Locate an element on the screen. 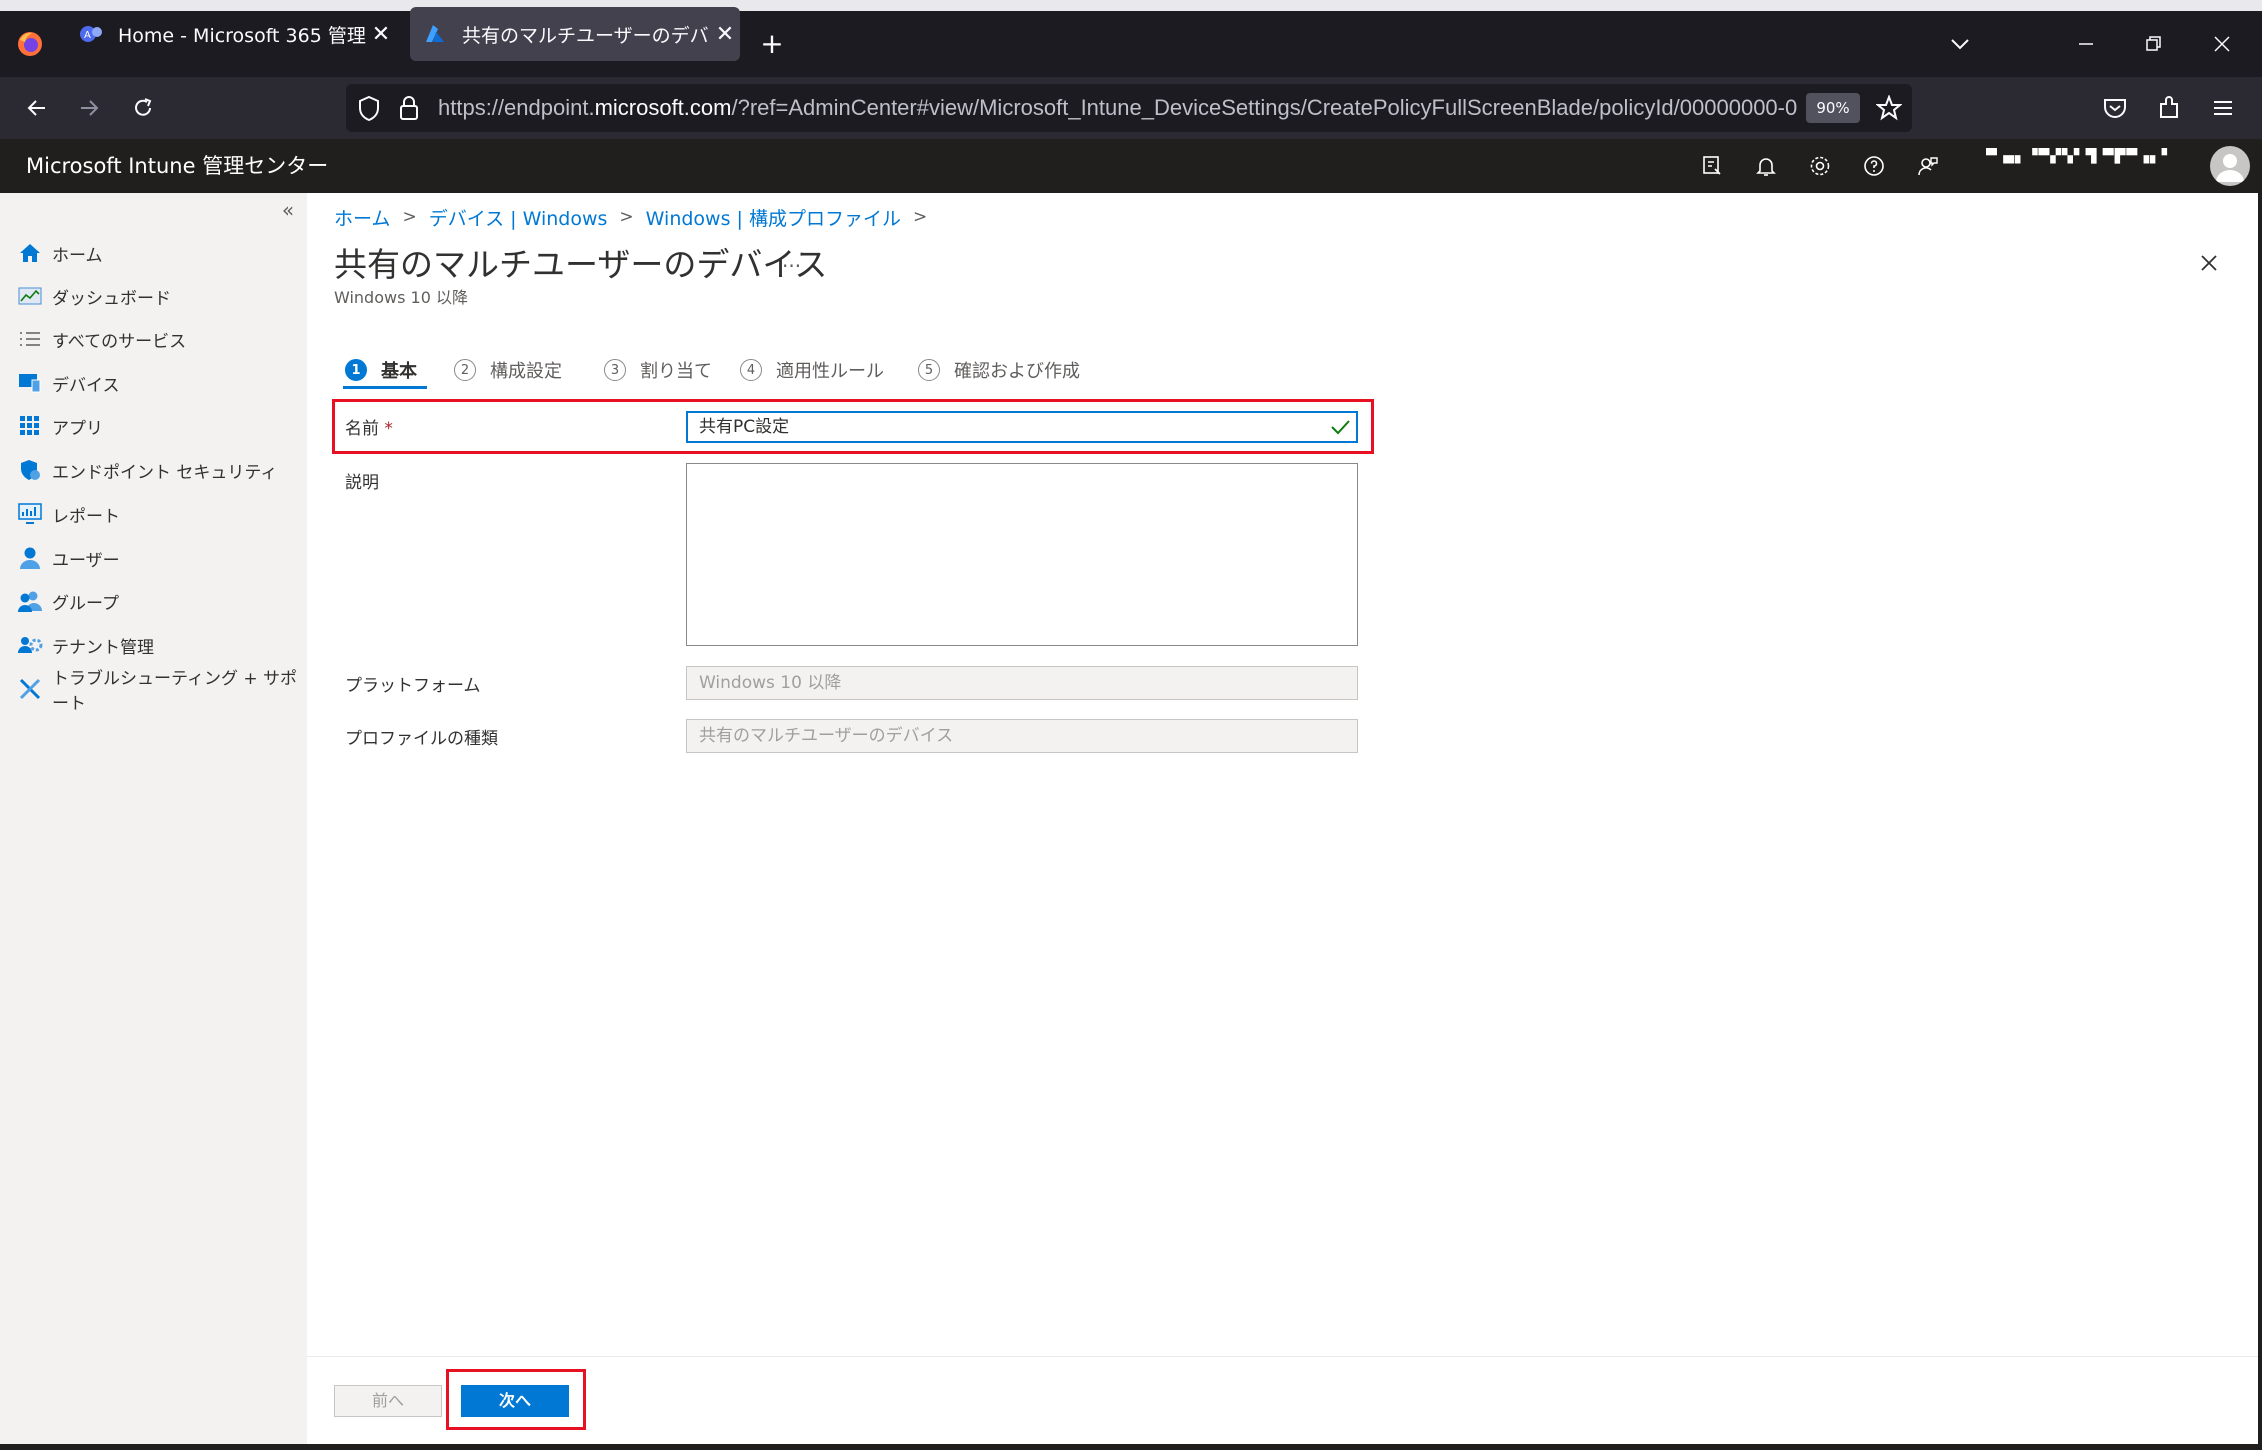 Image resolution: width=2262 pixels, height=1450 pixels. sidebar-item-label: ユーザー is located at coordinates (86, 560).